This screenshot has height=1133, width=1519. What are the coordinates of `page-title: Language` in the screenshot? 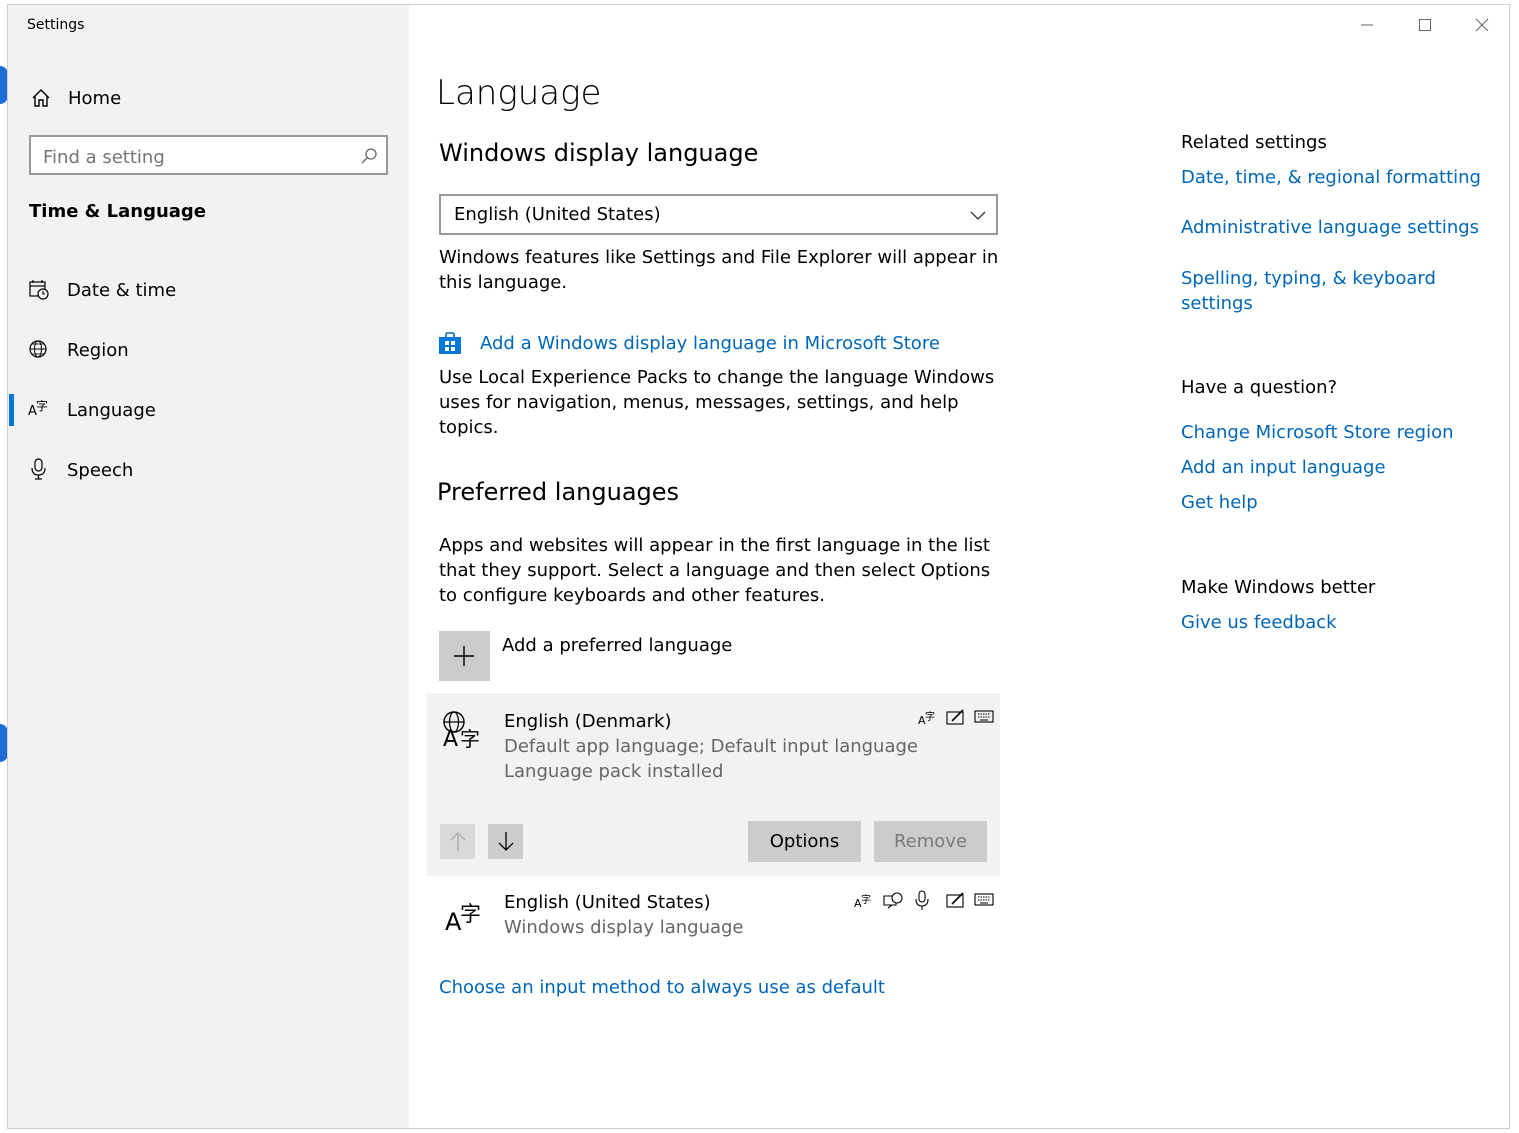 It's located at (519, 93).